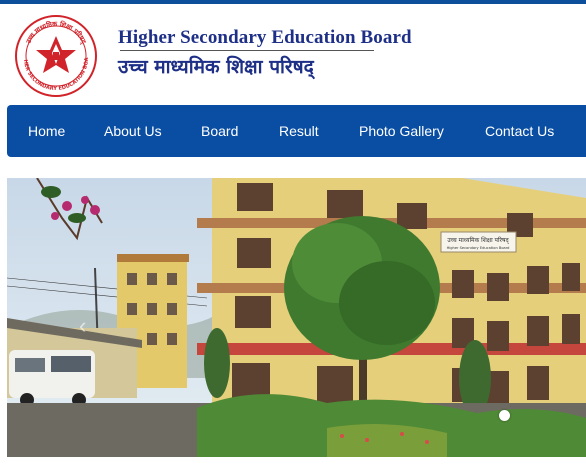  What do you see at coordinates (46, 131) in the screenshot?
I see `nav-home: Home` at bounding box center [46, 131].